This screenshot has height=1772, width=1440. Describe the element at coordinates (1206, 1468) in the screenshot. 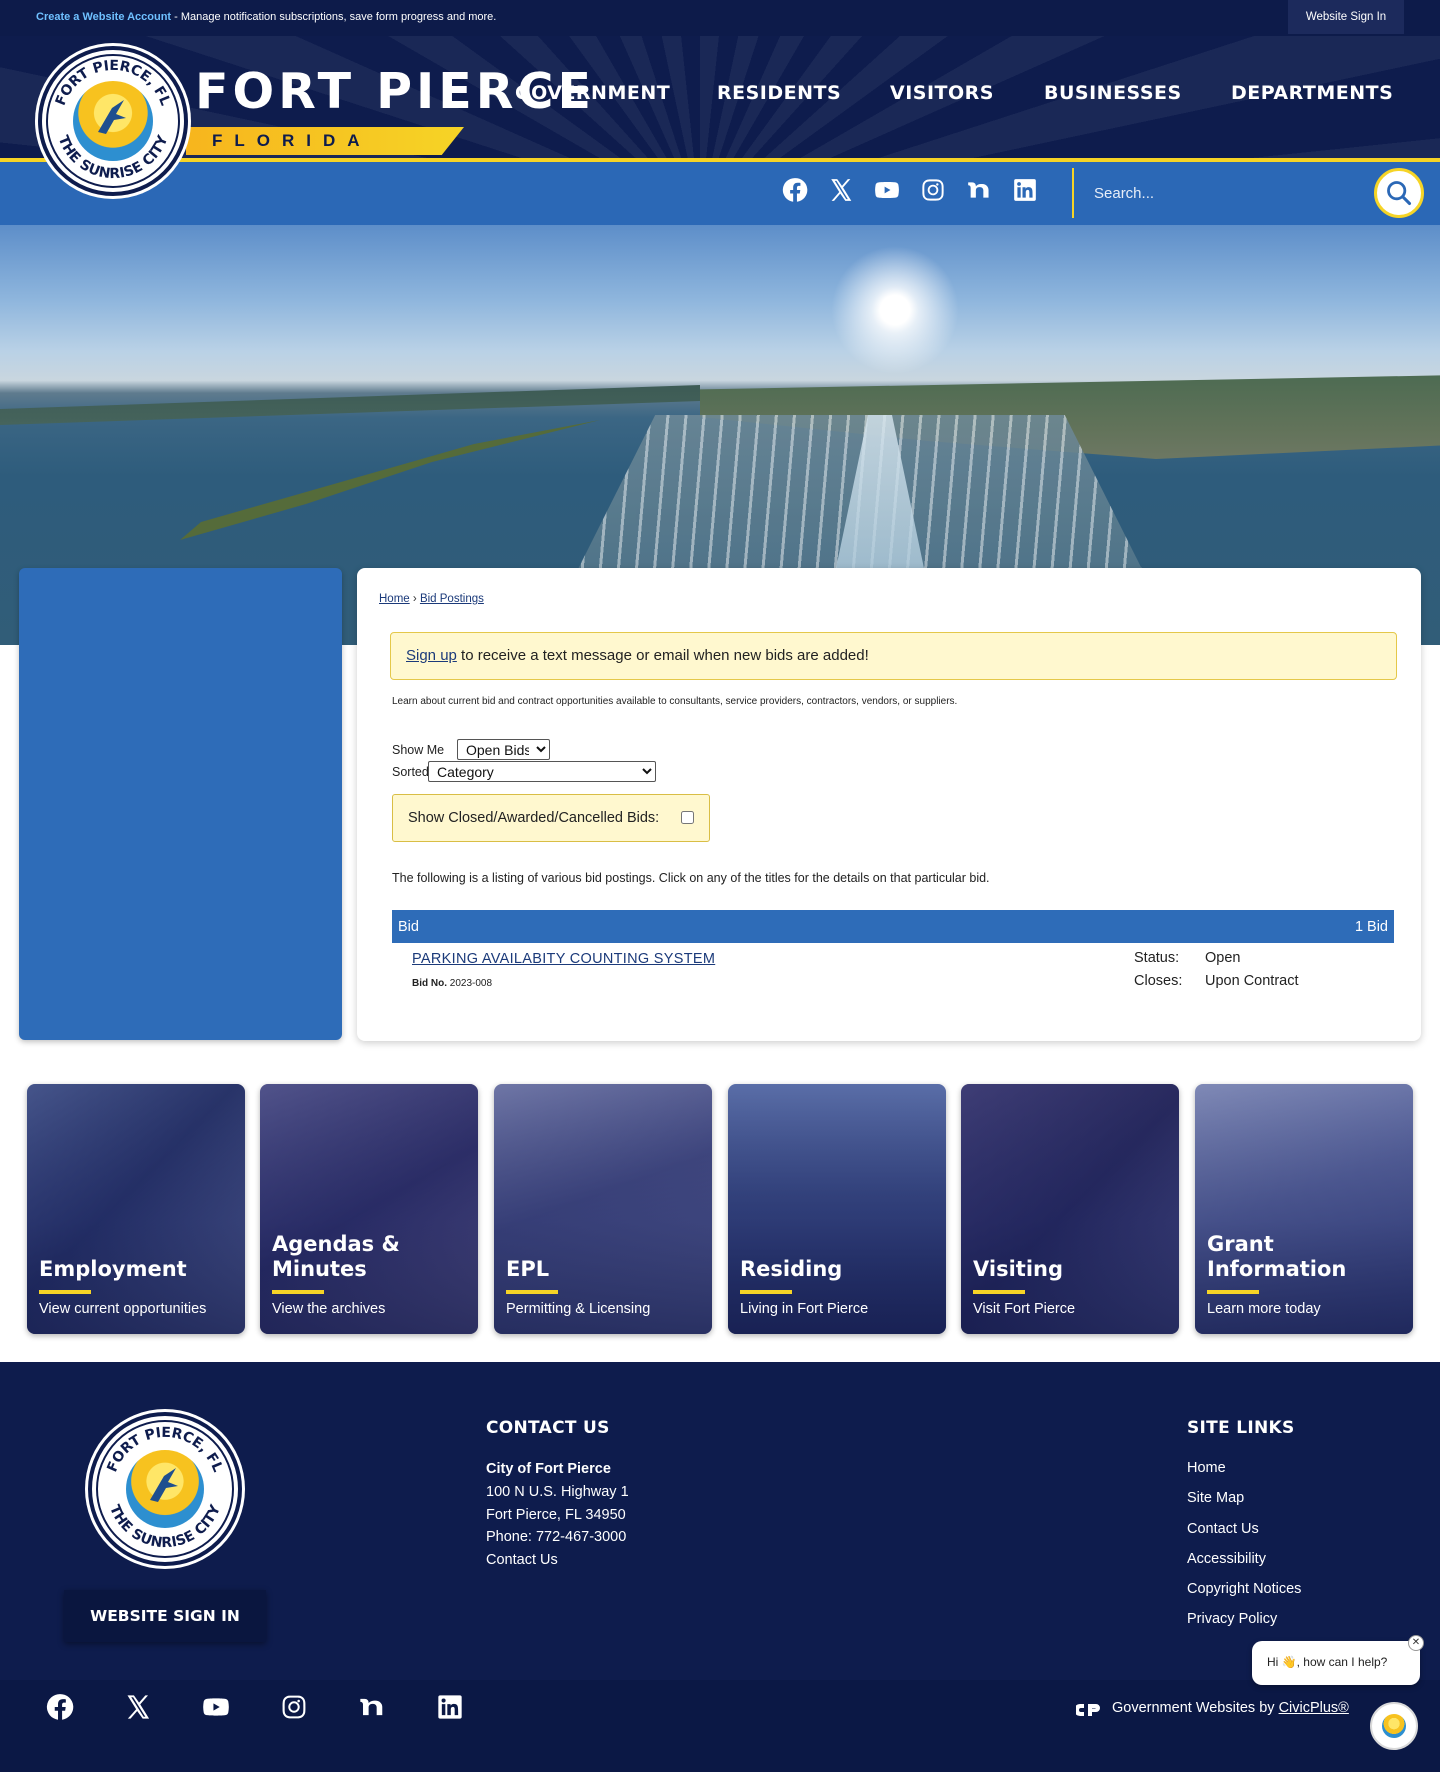

I see `footer-link-home: Home` at that location.